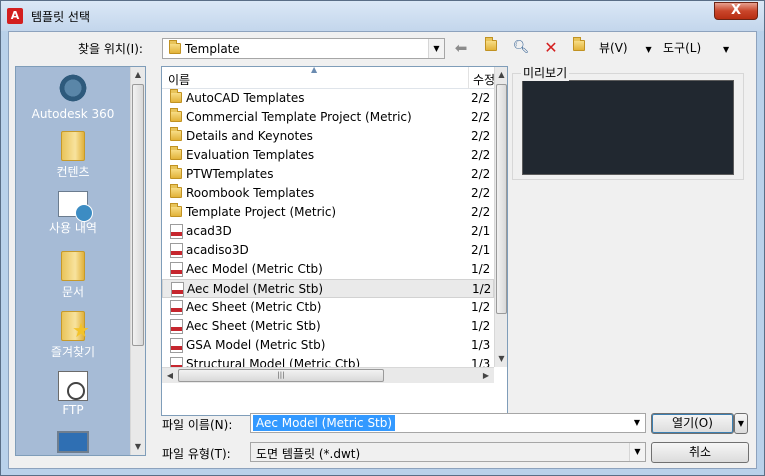 This screenshot has width=765, height=476. Describe the element at coordinates (110, 49) in the screenshot. I see `look-in-label: 찾을 위치(I):` at that location.